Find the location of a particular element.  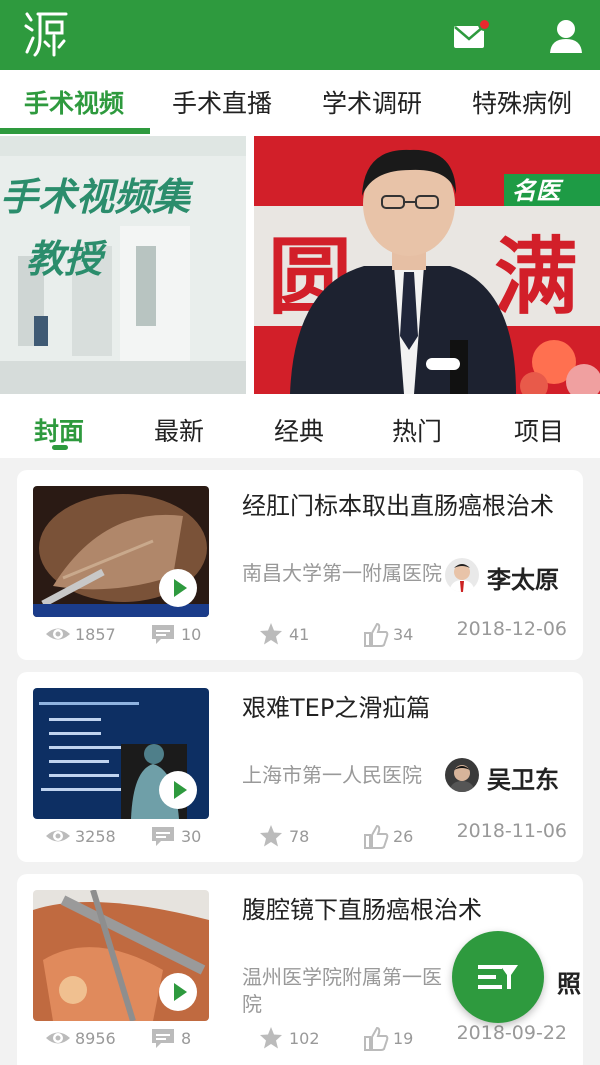

comment-count: 8 is located at coordinates (186, 1038).